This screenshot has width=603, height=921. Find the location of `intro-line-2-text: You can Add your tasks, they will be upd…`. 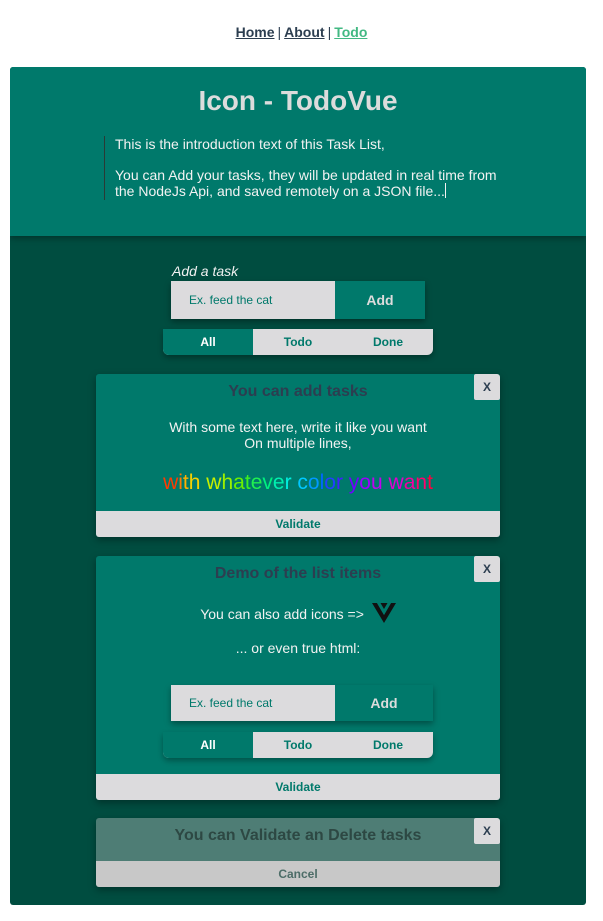

intro-line-2-text: You can Add your tasks, they will be upd… is located at coordinates (306, 183).